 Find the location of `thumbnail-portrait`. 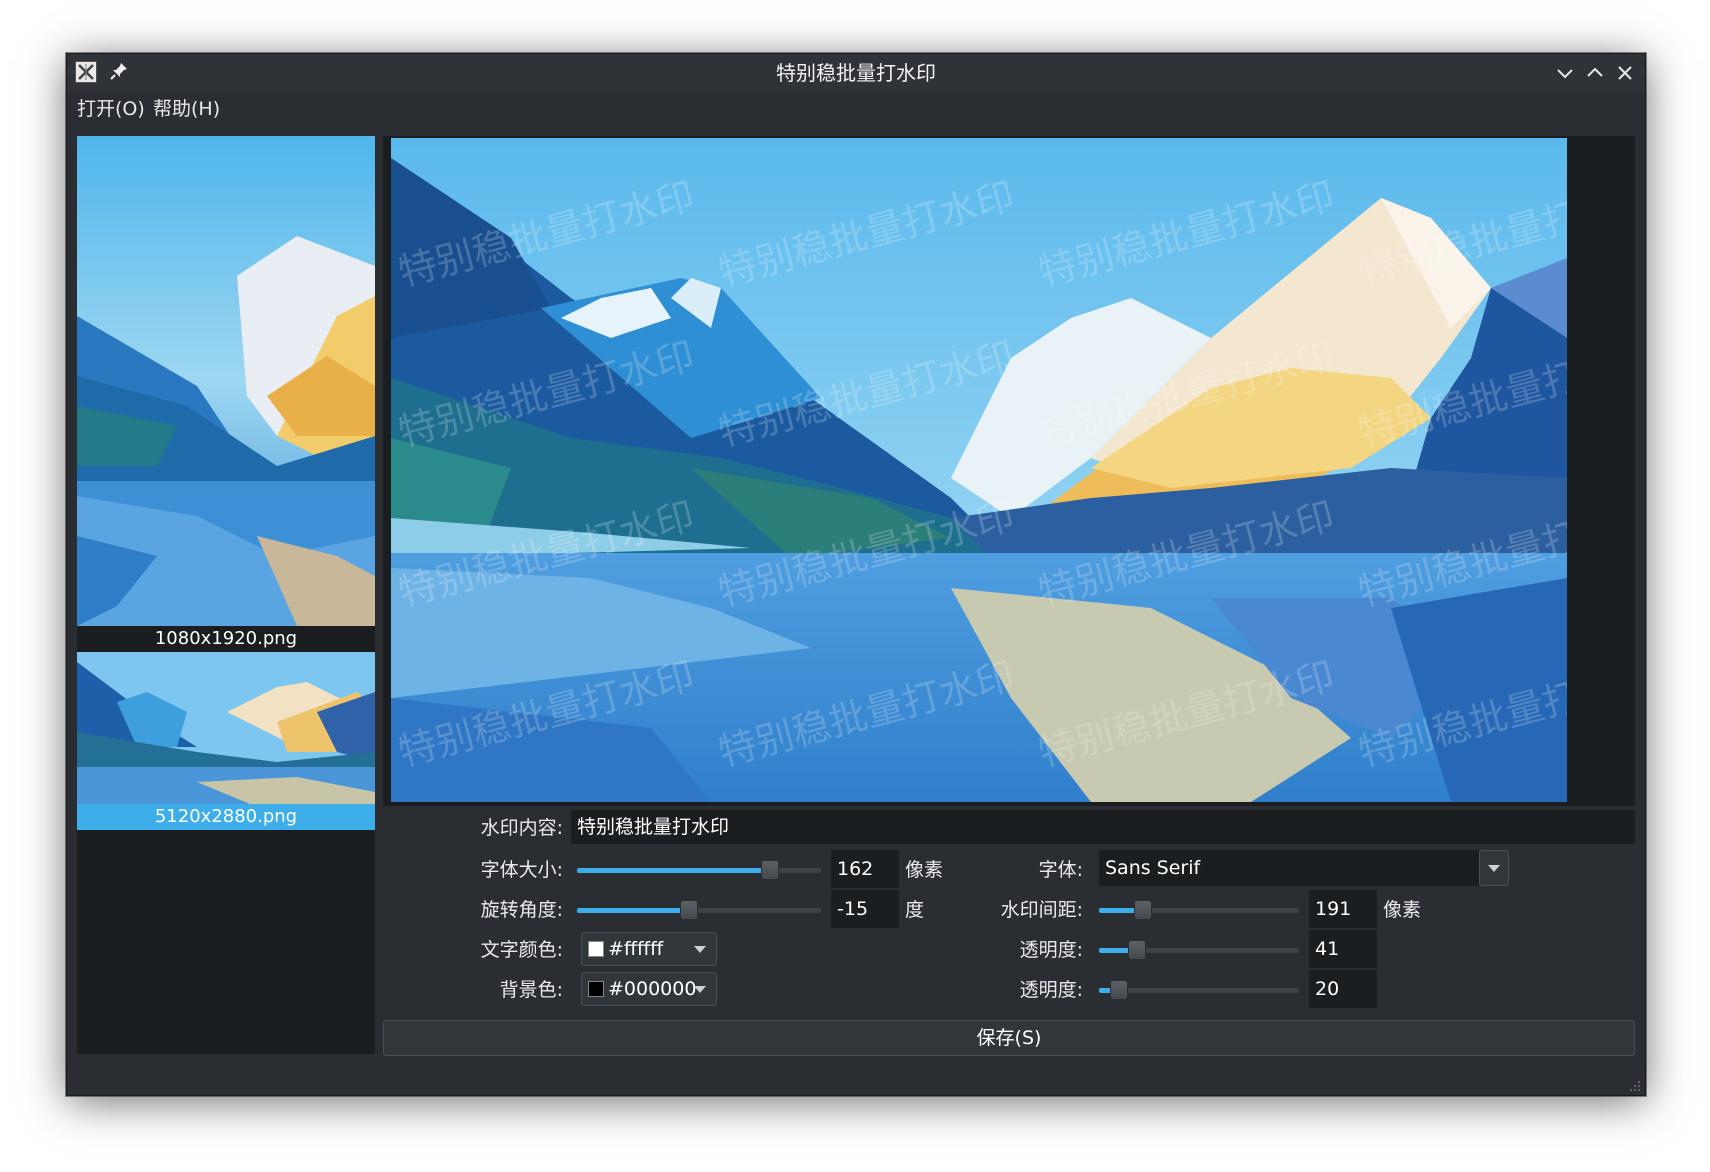

thumbnail-portrait is located at coordinates (226, 381).